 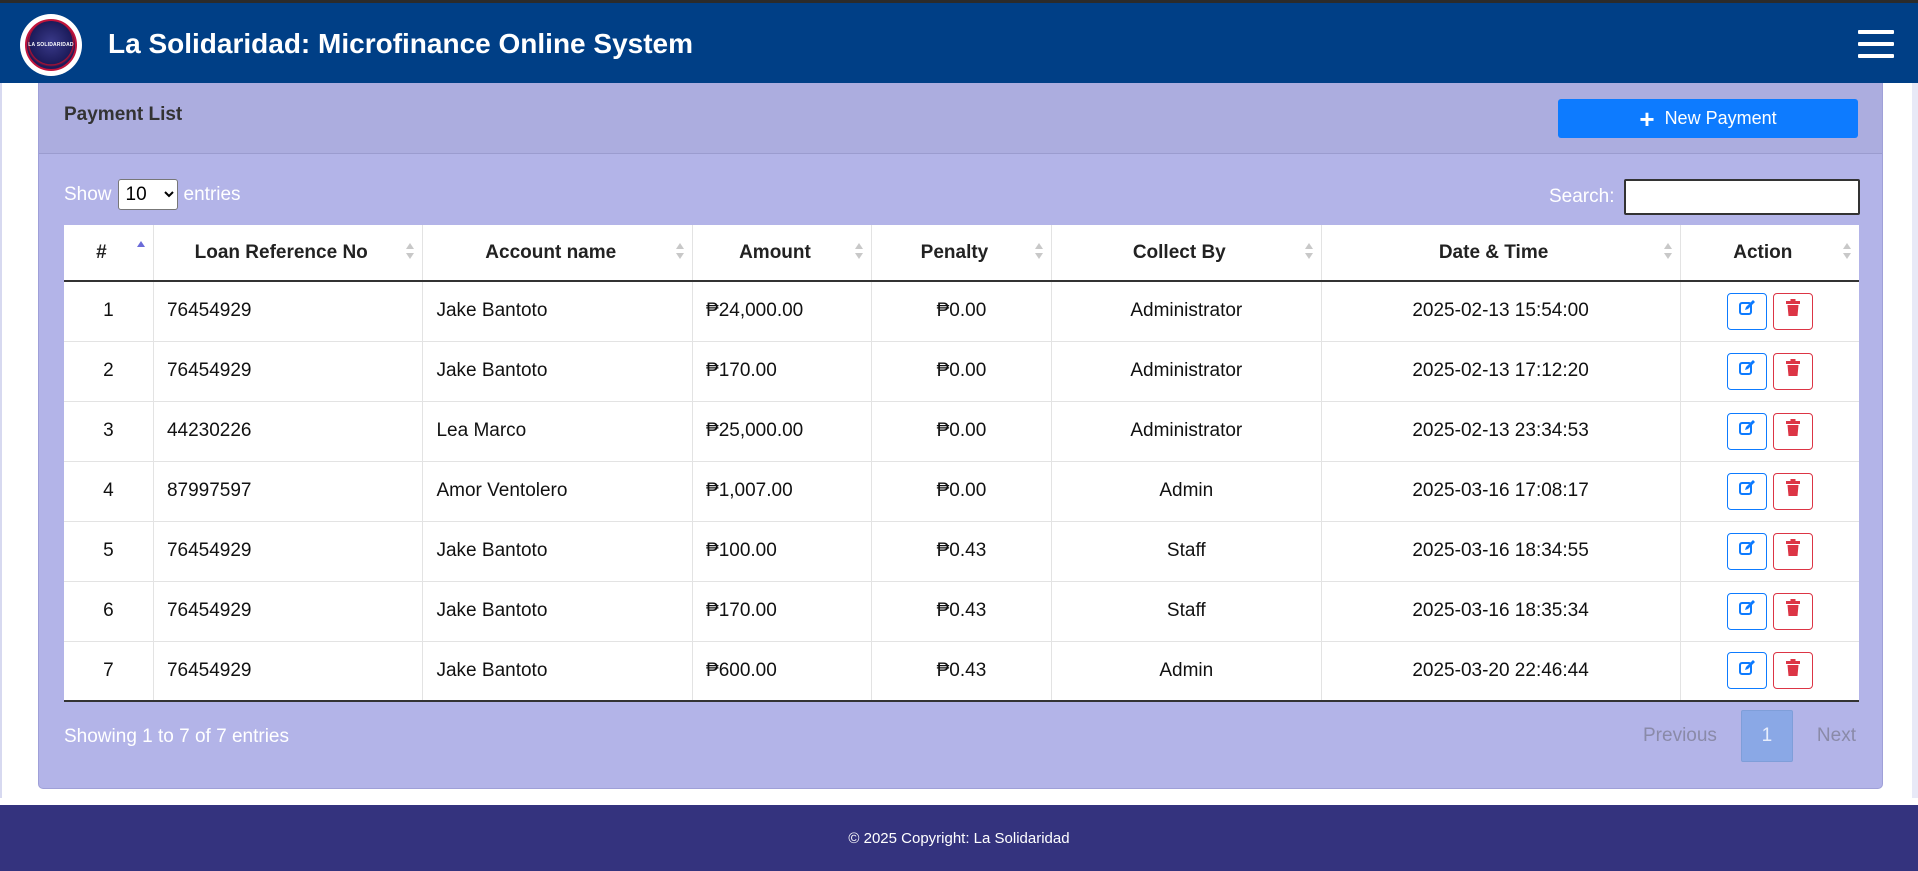 I want to click on logo-text: LA SOLIDARIDAD, so click(x=51, y=45).